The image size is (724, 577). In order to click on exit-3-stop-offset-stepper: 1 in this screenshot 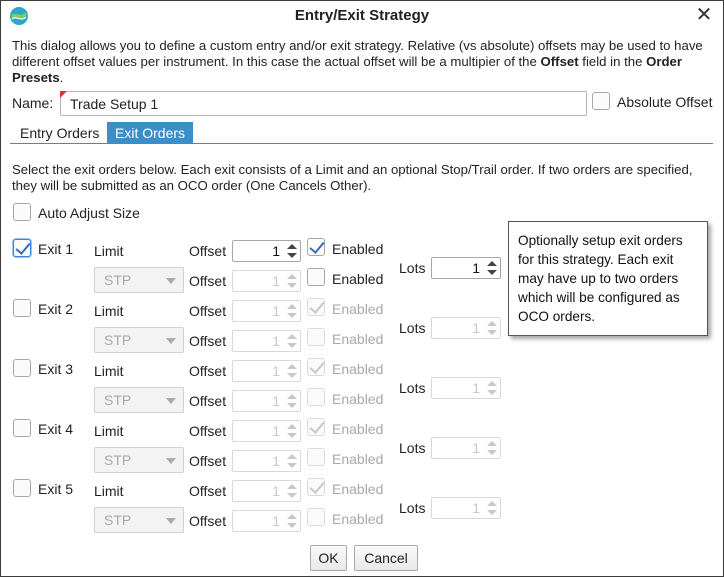, I will do `click(266, 401)`.